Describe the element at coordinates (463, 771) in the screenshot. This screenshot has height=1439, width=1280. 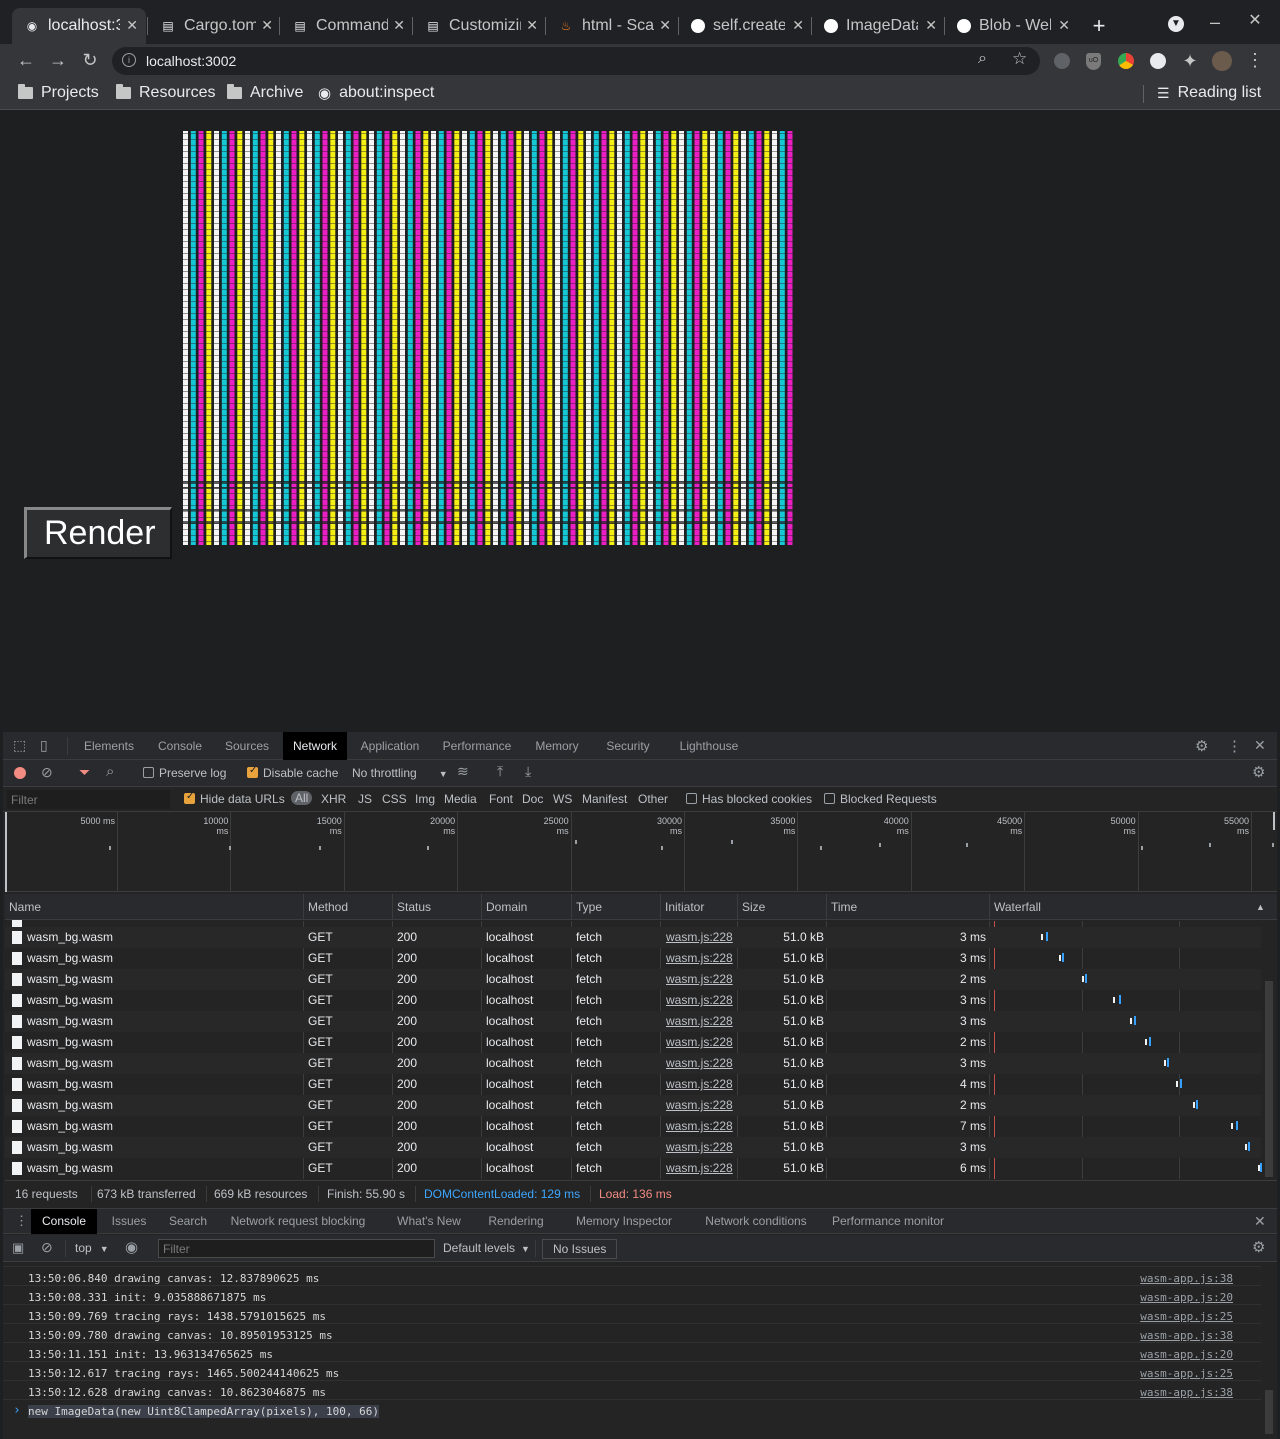
I see `network-conditions-icon: ≋` at that location.